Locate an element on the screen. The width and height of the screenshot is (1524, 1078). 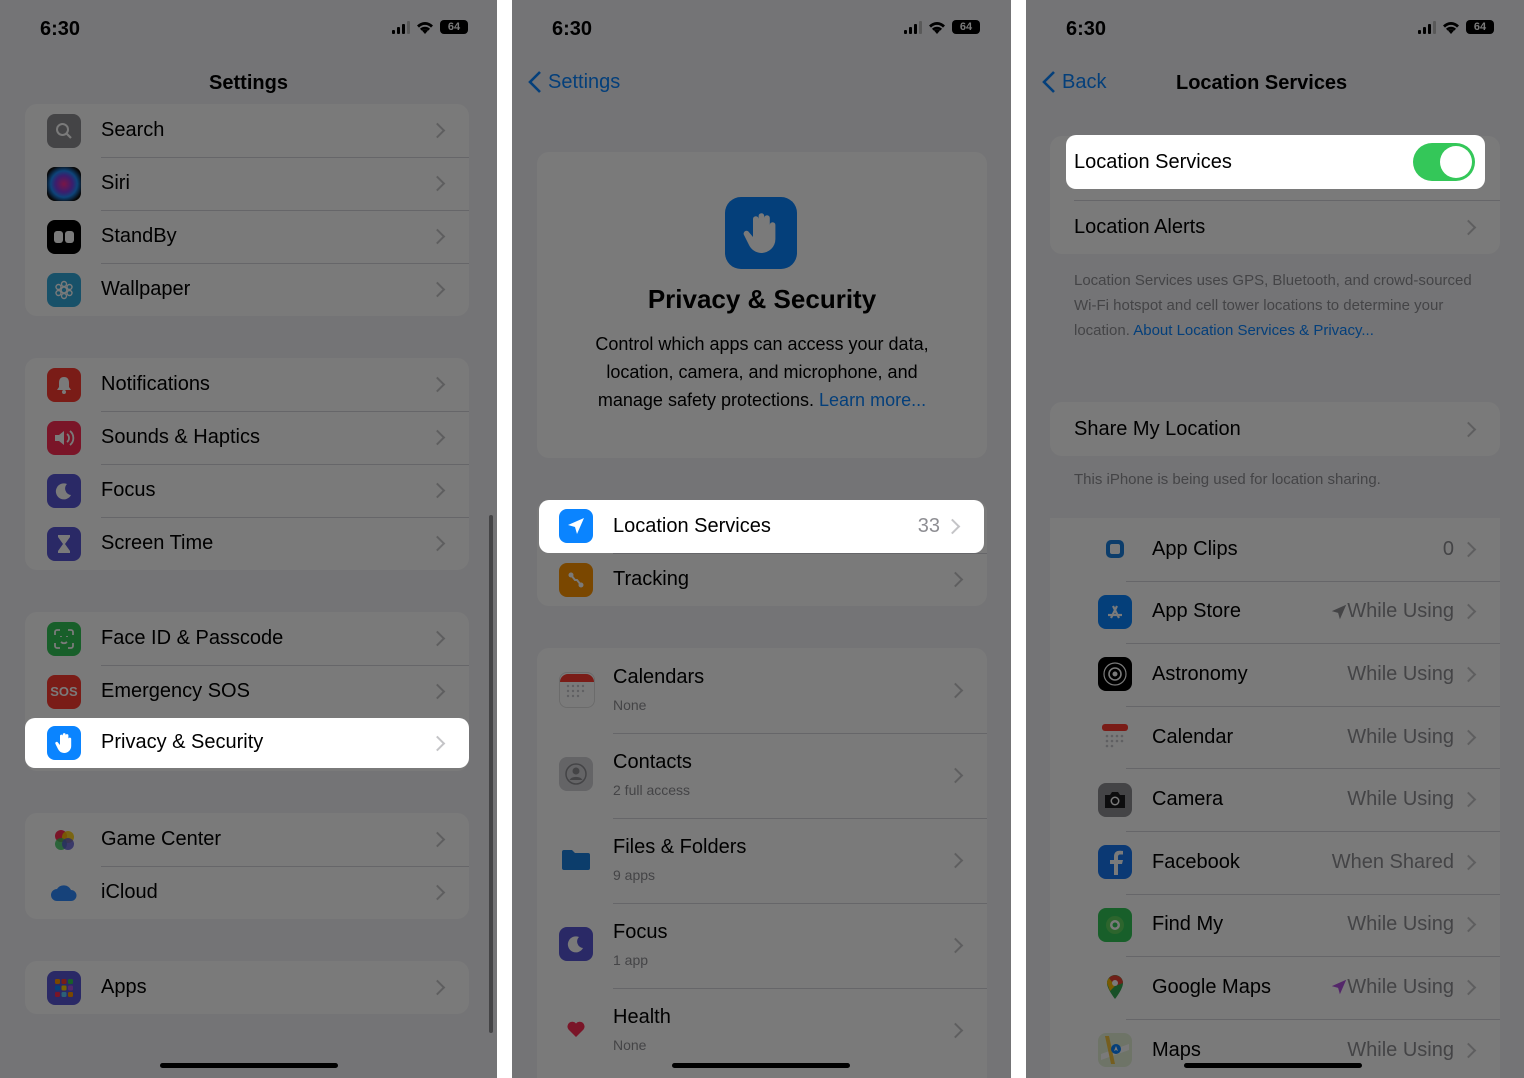
privacy-row-calendars: Calendars None is located at coordinates (762, 690).